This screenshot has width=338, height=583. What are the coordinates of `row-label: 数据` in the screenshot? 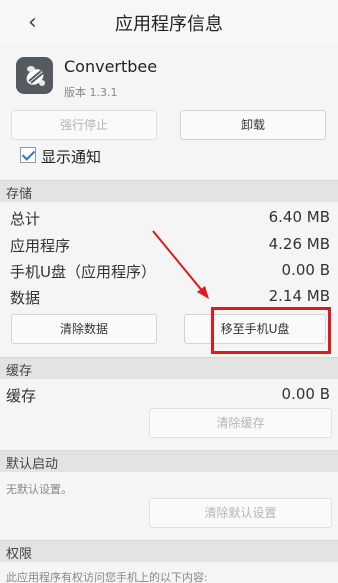 It's located at (25, 298).